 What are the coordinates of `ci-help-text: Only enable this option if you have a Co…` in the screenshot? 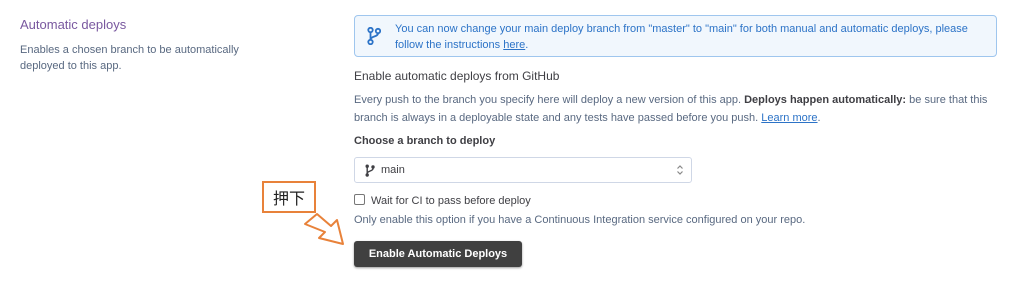 It's located at (580, 220).